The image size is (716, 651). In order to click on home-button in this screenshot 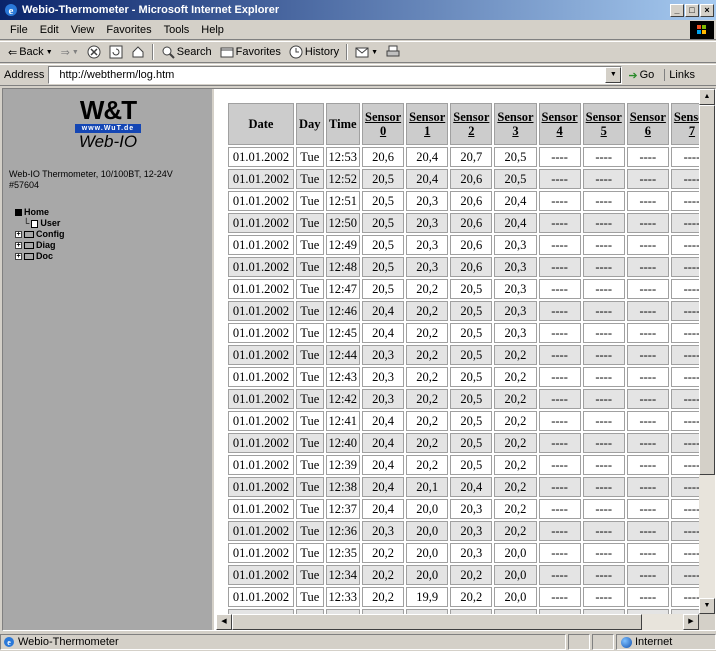, I will do `click(138, 52)`.